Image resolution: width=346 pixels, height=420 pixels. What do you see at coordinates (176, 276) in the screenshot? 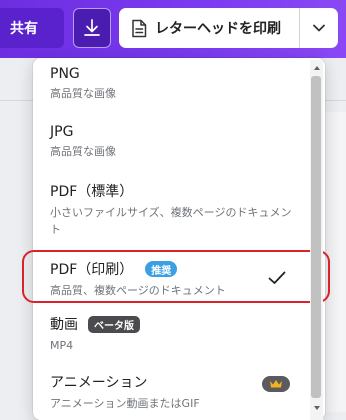
I see `selected-option-highlight` at bounding box center [176, 276].